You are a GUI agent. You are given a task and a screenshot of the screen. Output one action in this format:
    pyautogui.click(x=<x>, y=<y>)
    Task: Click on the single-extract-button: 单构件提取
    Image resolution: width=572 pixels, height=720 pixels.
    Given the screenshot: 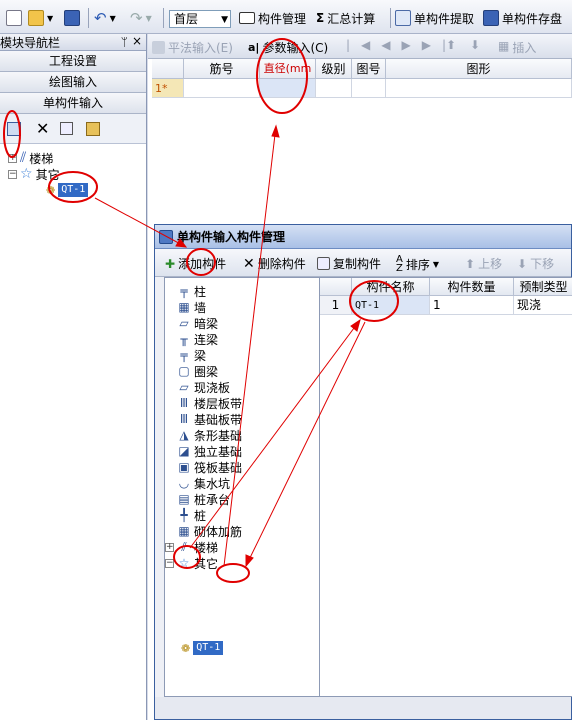 What is the action you would take?
    pyautogui.click(x=434, y=18)
    